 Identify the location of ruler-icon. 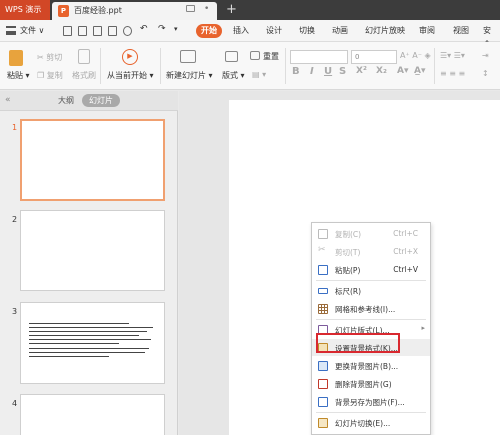
(323, 291).